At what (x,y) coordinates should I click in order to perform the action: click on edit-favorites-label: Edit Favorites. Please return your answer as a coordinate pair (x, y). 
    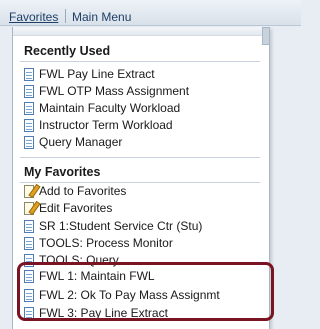
    Looking at the image, I should click on (76, 208).